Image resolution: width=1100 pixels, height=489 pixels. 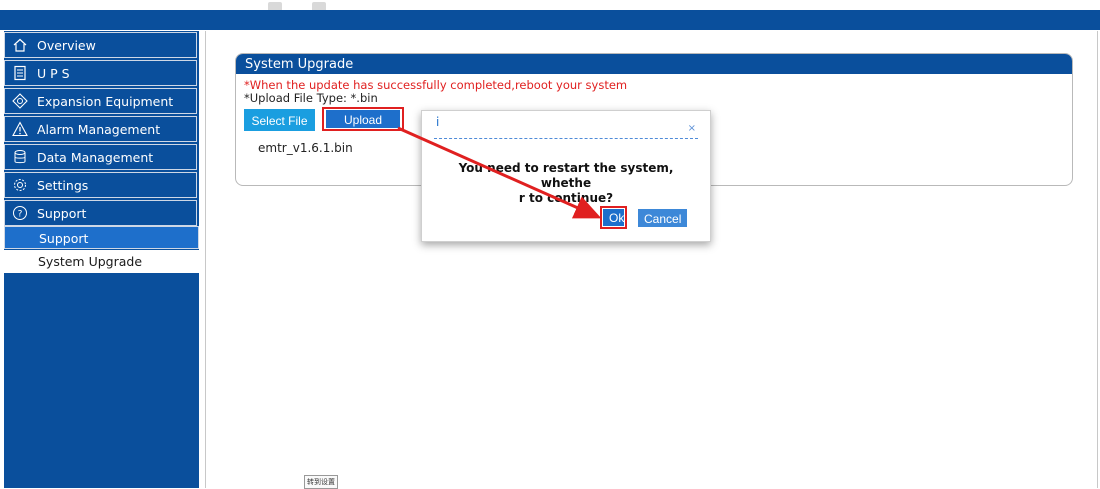 I want to click on upload-button: Upload, so click(x=363, y=119).